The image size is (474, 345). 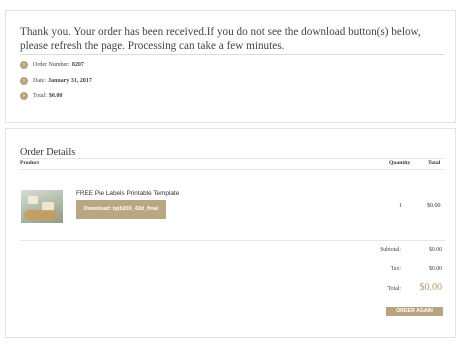 I want to click on order-number-value: 8207, so click(x=77, y=65).